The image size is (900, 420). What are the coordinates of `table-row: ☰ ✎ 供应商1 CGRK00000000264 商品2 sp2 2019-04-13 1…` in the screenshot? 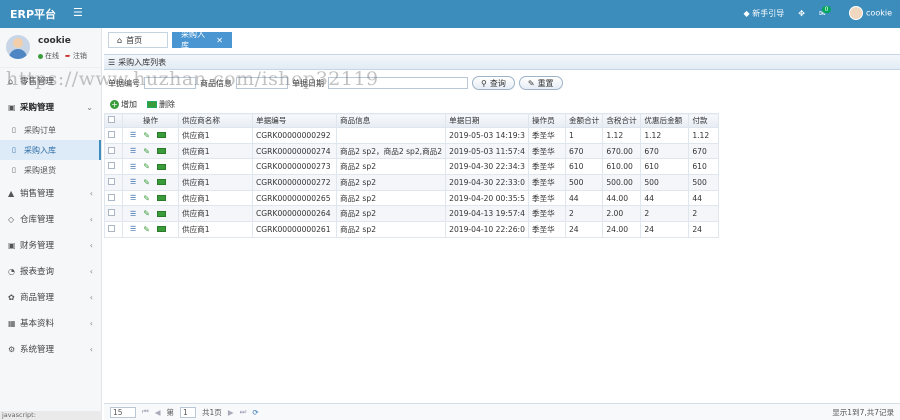 It's located at (412, 214).